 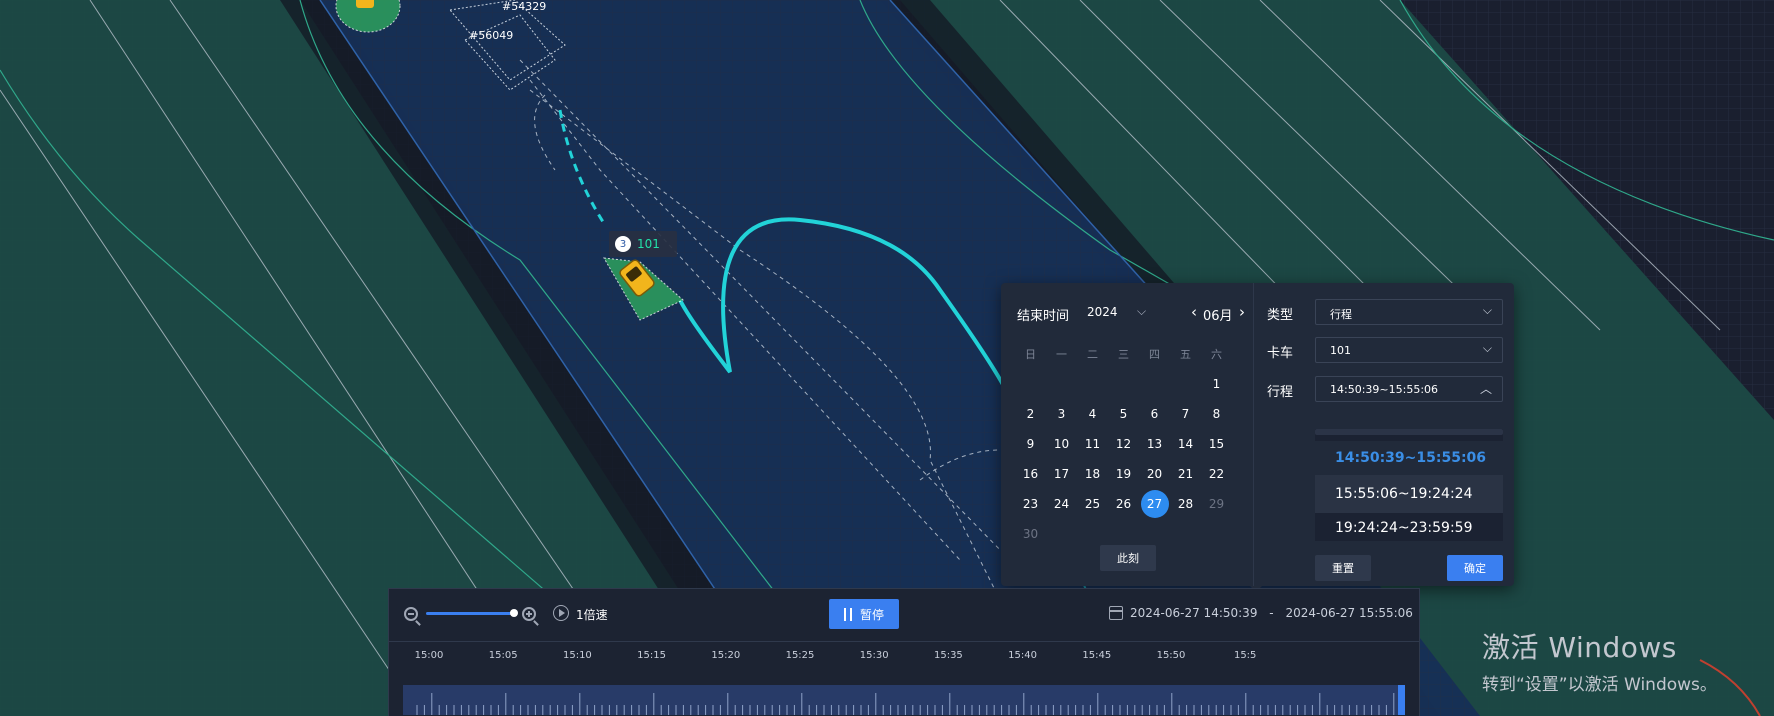 What do you see at coordinates (1475, 568) in the screenshot?
I see `confirm-button: 确定` at bounding box center [1475, 568].